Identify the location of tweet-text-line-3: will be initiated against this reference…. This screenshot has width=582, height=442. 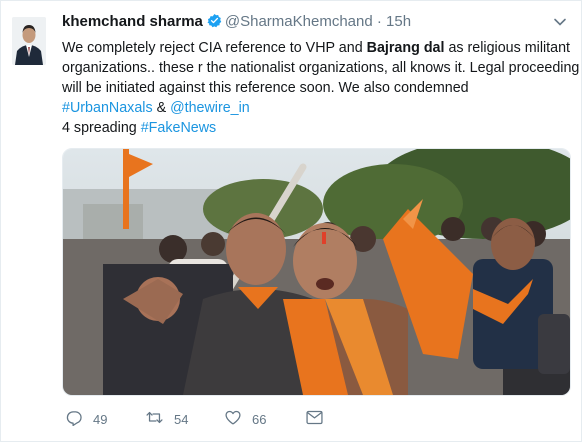
(265, 88).